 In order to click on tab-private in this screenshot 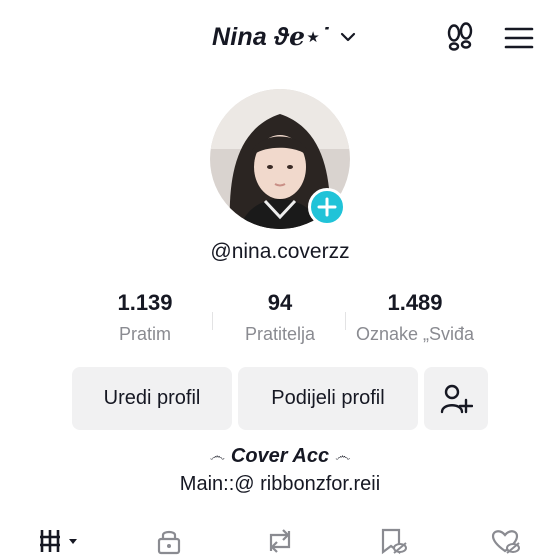, I will do `click(169, 541)`.